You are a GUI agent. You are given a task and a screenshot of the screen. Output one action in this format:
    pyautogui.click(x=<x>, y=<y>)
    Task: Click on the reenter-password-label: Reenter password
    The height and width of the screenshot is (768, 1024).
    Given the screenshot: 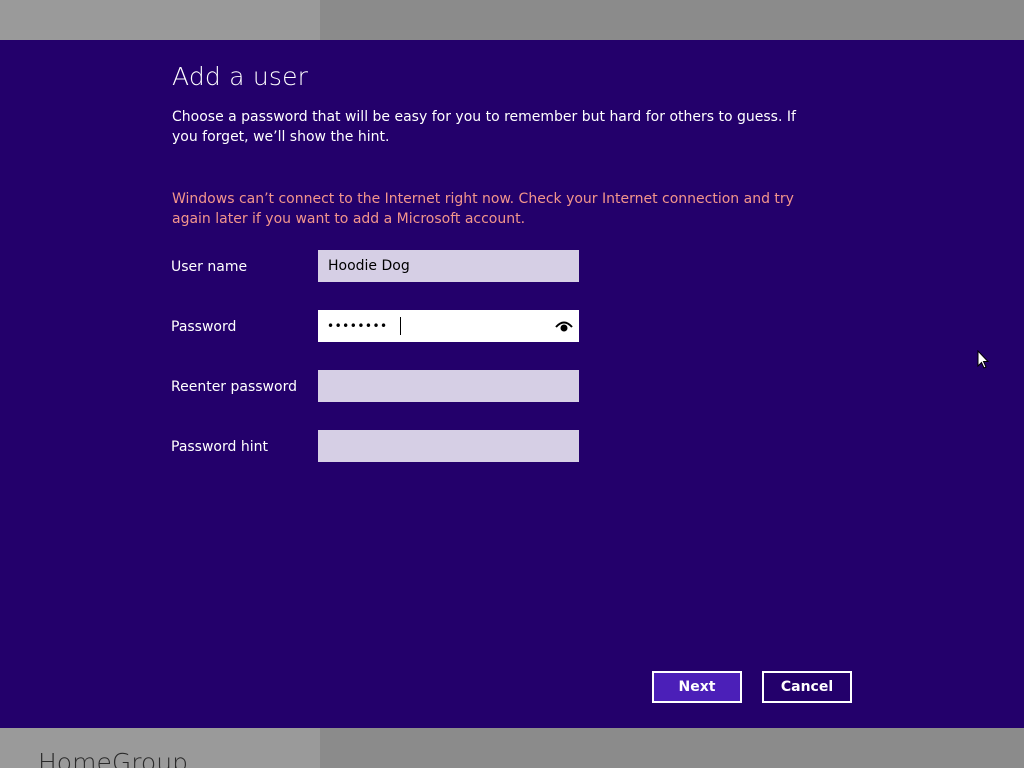 What is the action you would take?
    pyautogui.click(x=234, y=387)
    